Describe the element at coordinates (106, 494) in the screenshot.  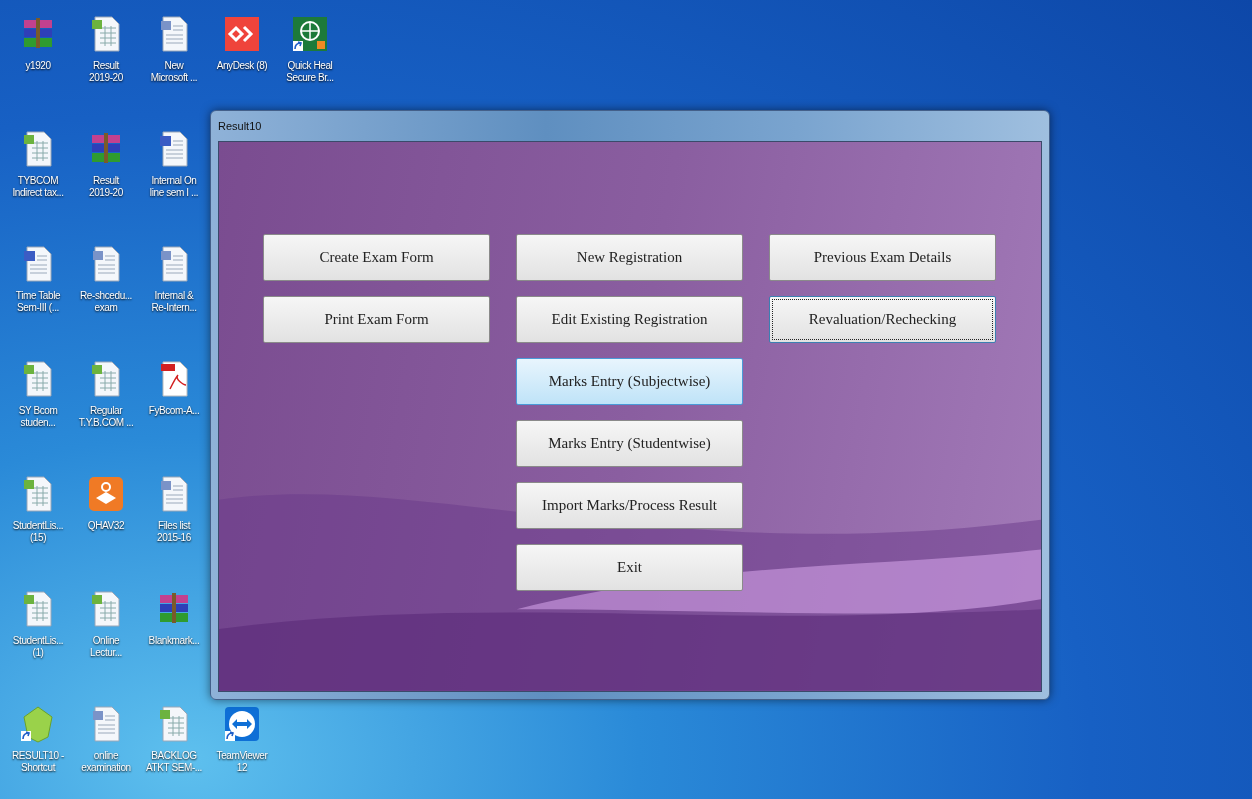
I see `open-box-icon` at that location.